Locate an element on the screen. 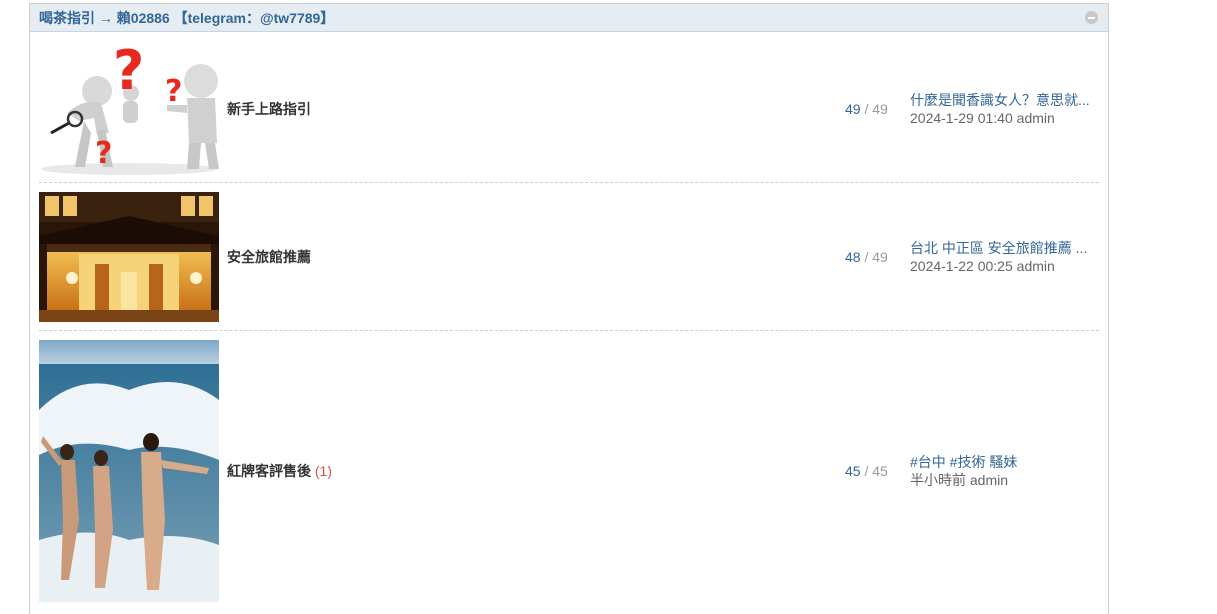 This screenshot has width=1217, height=614. collapse-icon is located at coordinates (1091, 17).